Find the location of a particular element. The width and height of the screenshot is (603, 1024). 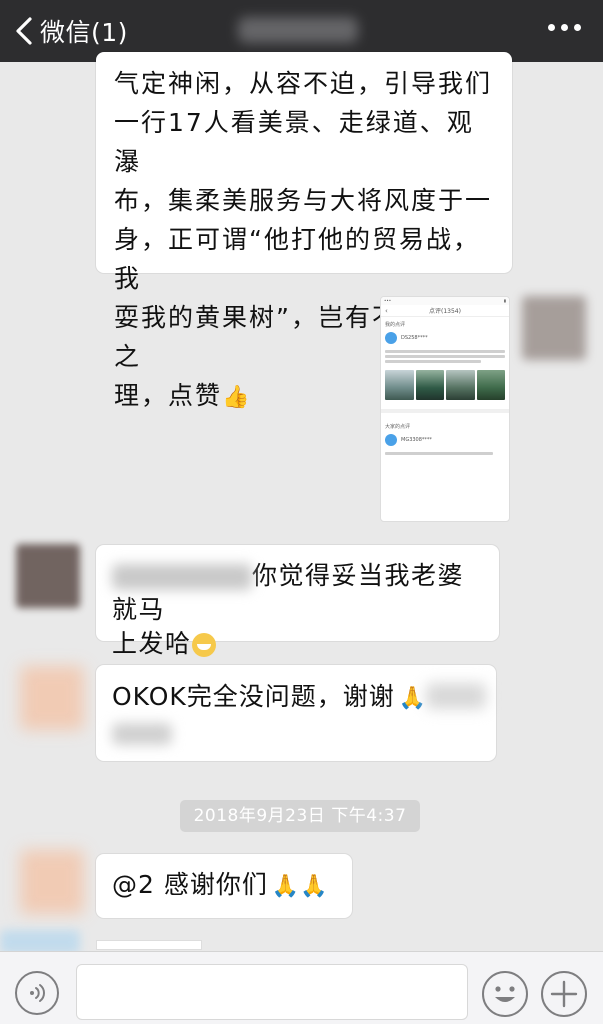

message-line: @2 感谢你们 🙏🙏 is located at coordinates (224, 886).